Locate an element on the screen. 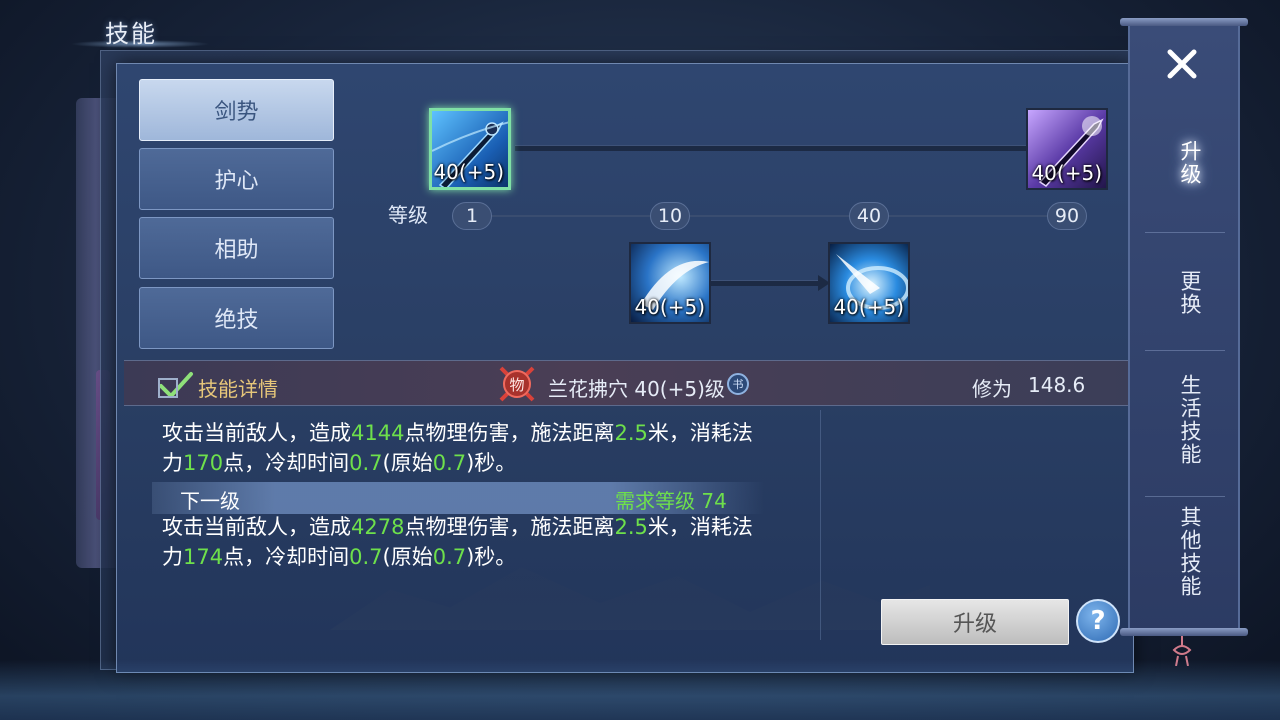 The width and height of the screenshot is (1280, 720). page-title: 技能 is located at coordinates (131, 34).